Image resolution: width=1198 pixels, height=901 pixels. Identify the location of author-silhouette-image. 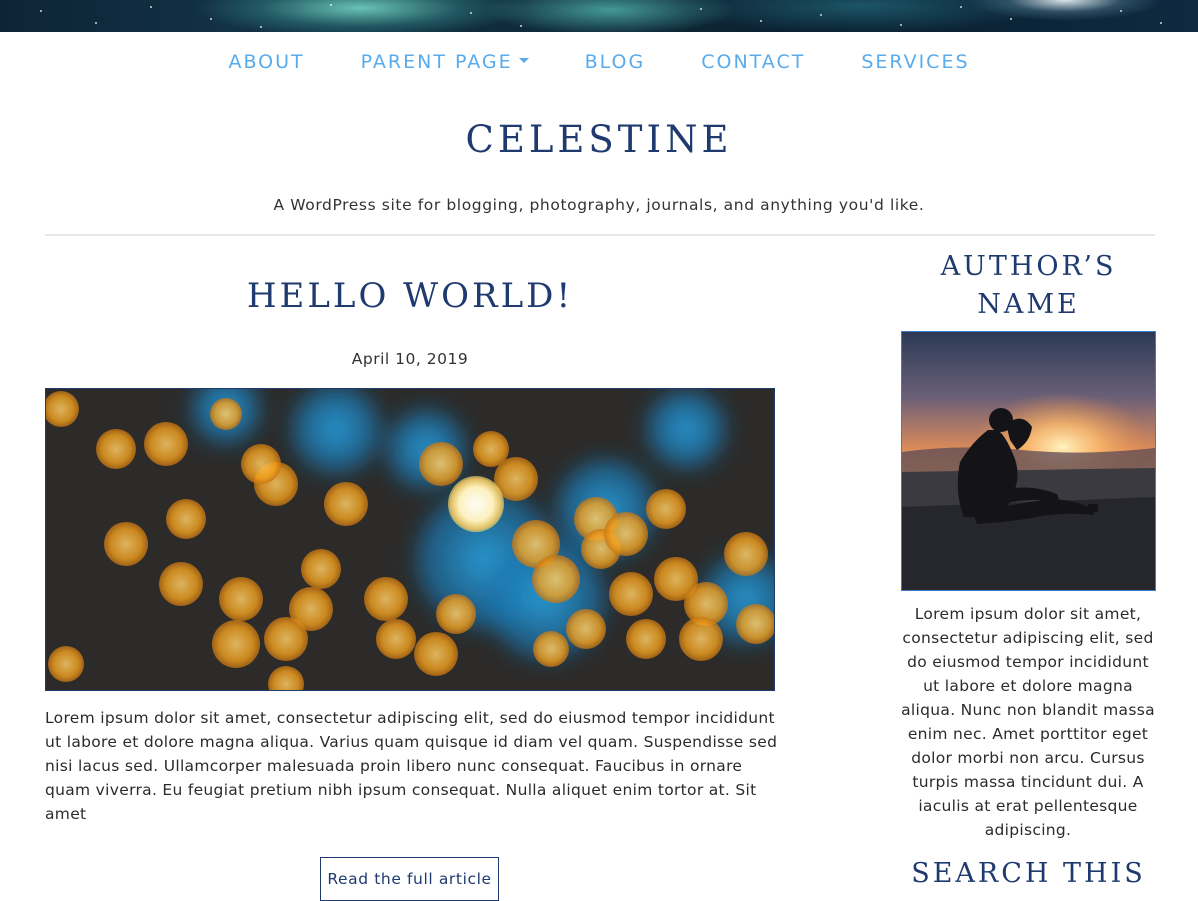
(1028, 461).